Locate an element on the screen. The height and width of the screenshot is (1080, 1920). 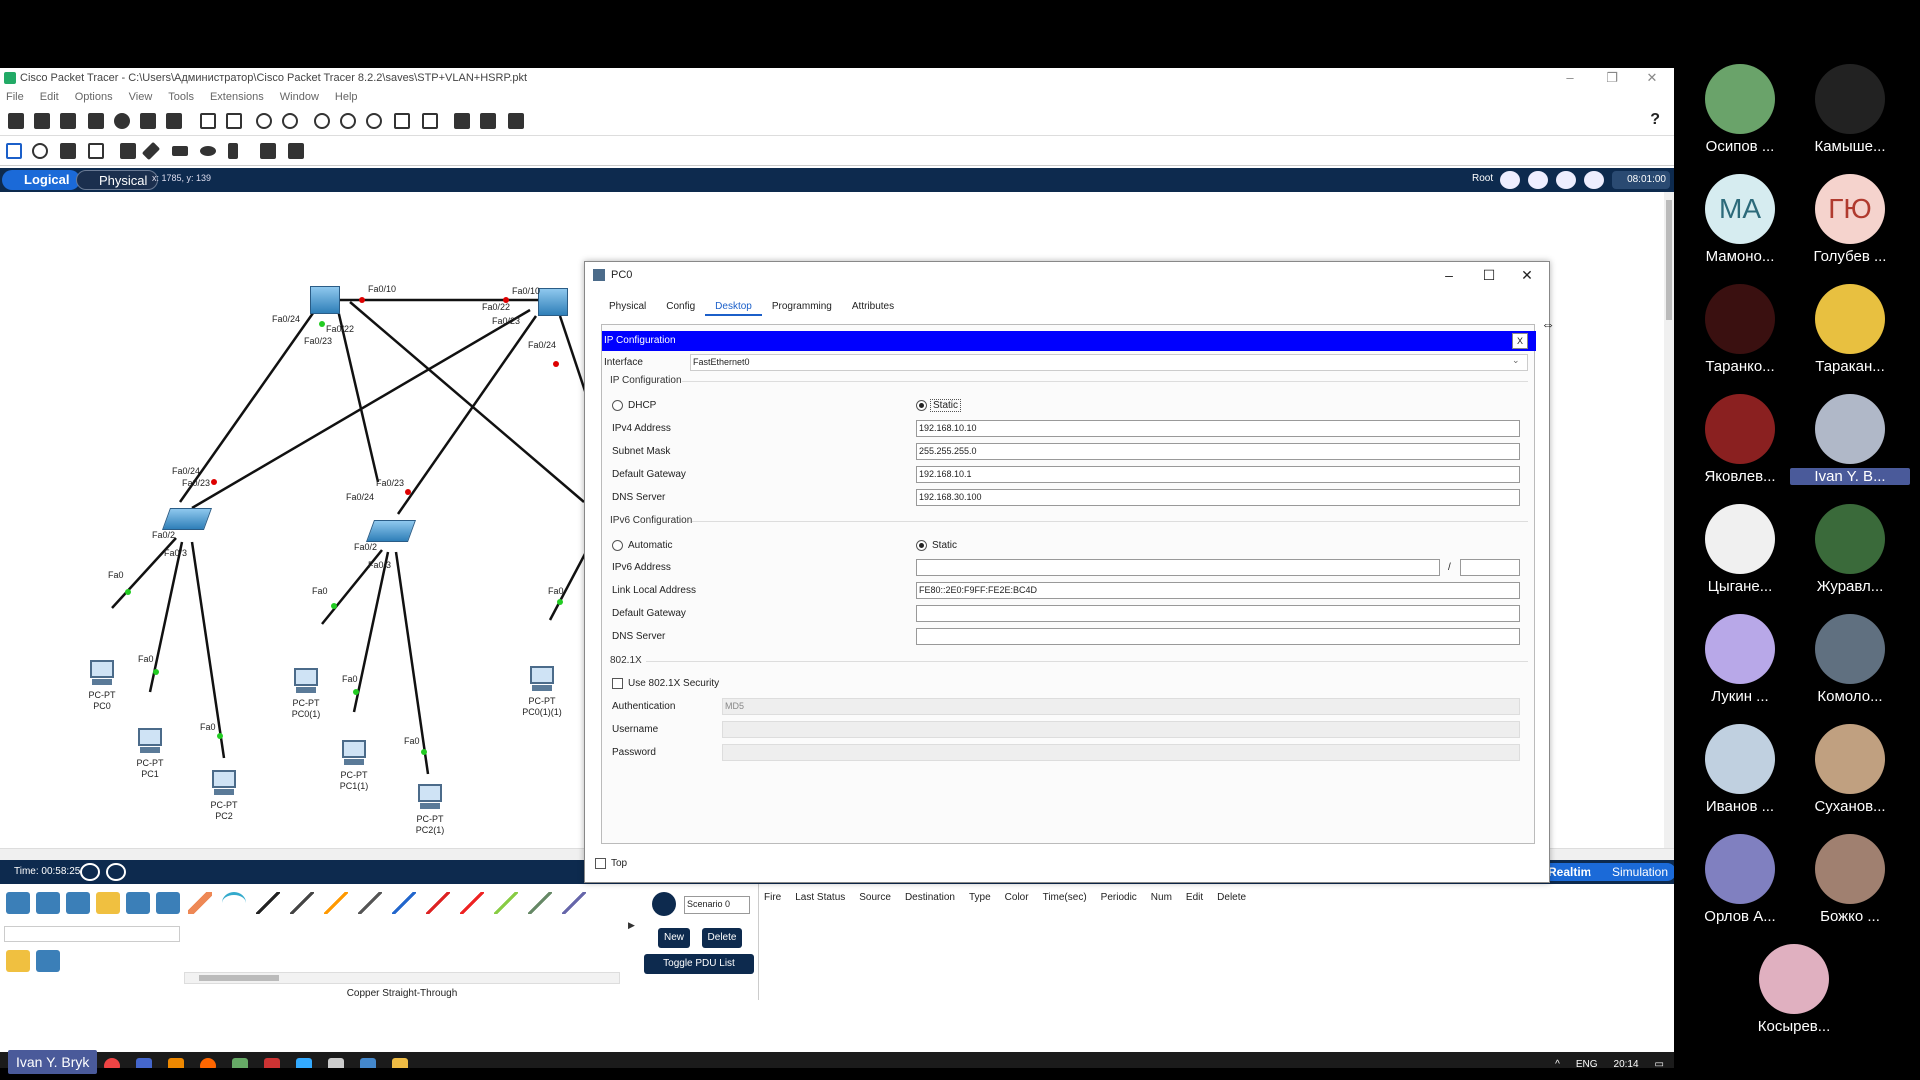
tab-programming: Programming is located at coordinates (802, 307).